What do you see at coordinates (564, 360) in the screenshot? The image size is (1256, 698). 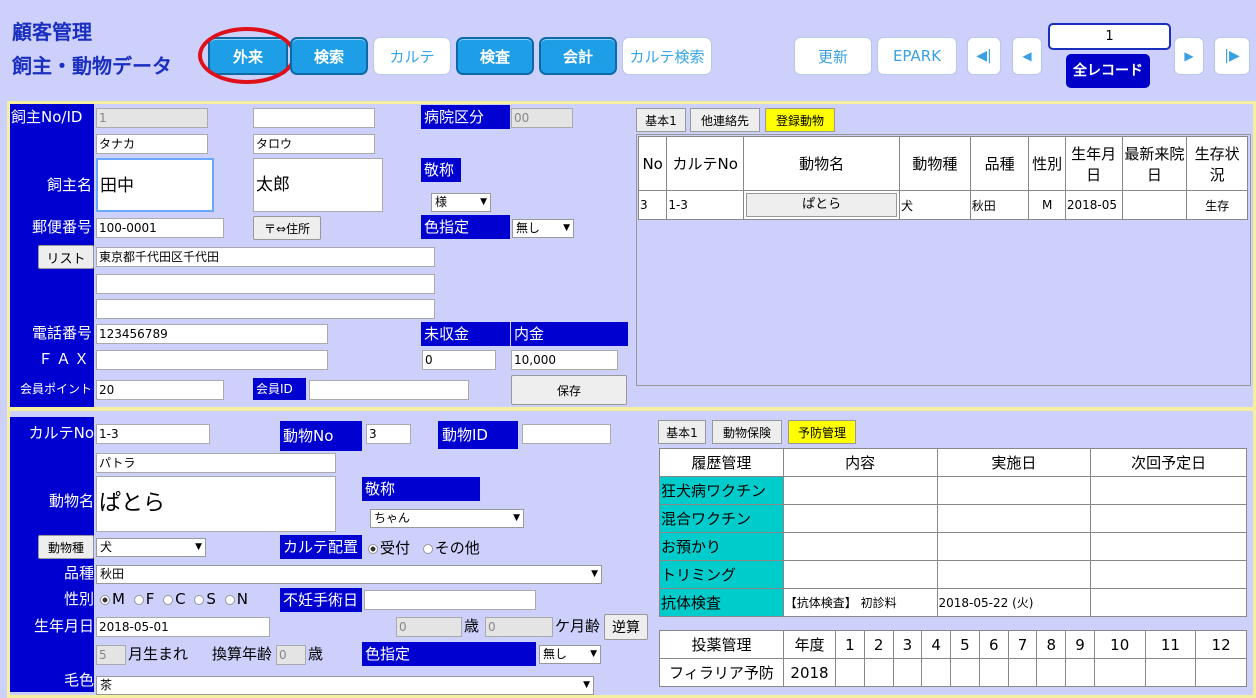 I see `deposit-field: 10,000` at bounding box center [564, 360].